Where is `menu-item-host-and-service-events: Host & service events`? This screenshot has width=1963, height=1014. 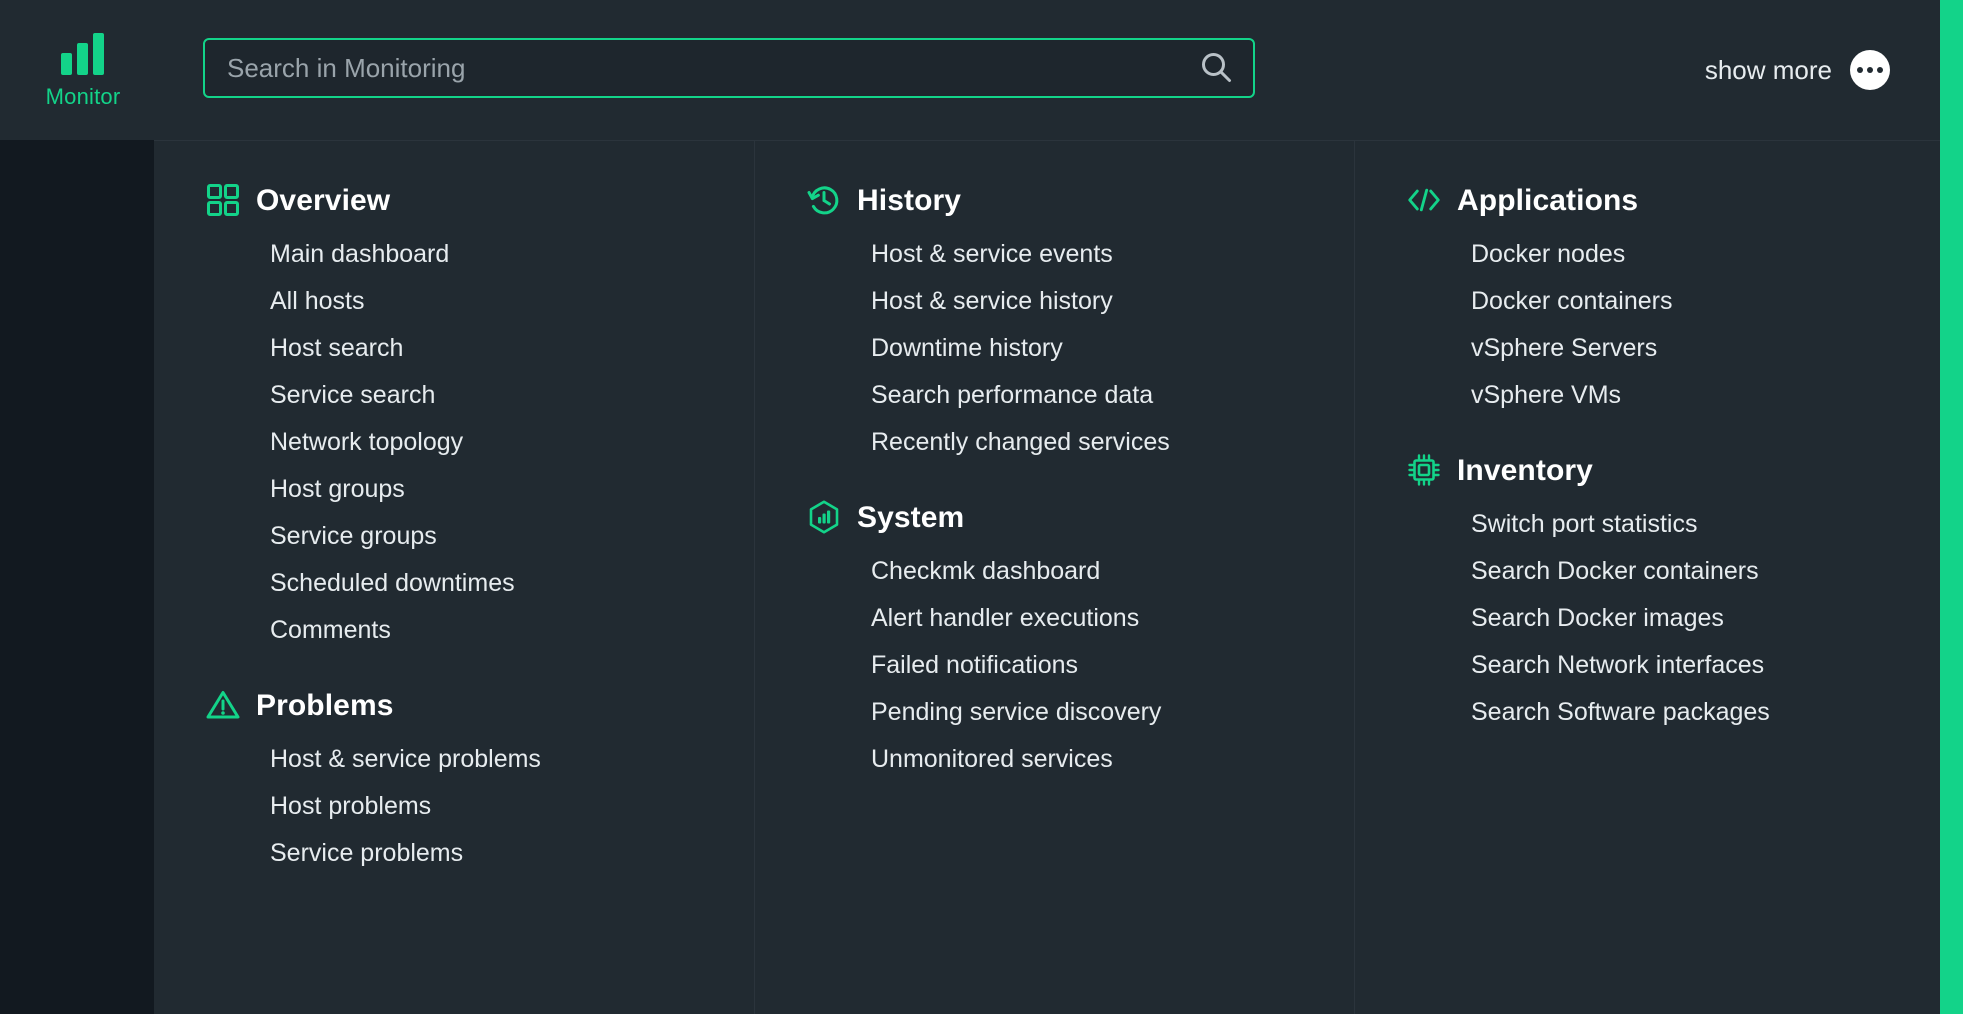
menu-item-host-and-service-events: Host & service events is located at coordinates (1080, 254).